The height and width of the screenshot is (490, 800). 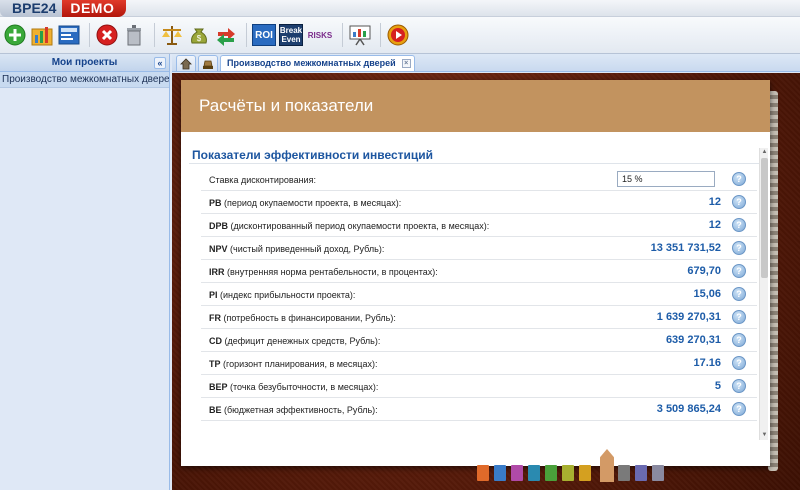 I want to click on money-bag-icon: $, so click(x=199, y=36).